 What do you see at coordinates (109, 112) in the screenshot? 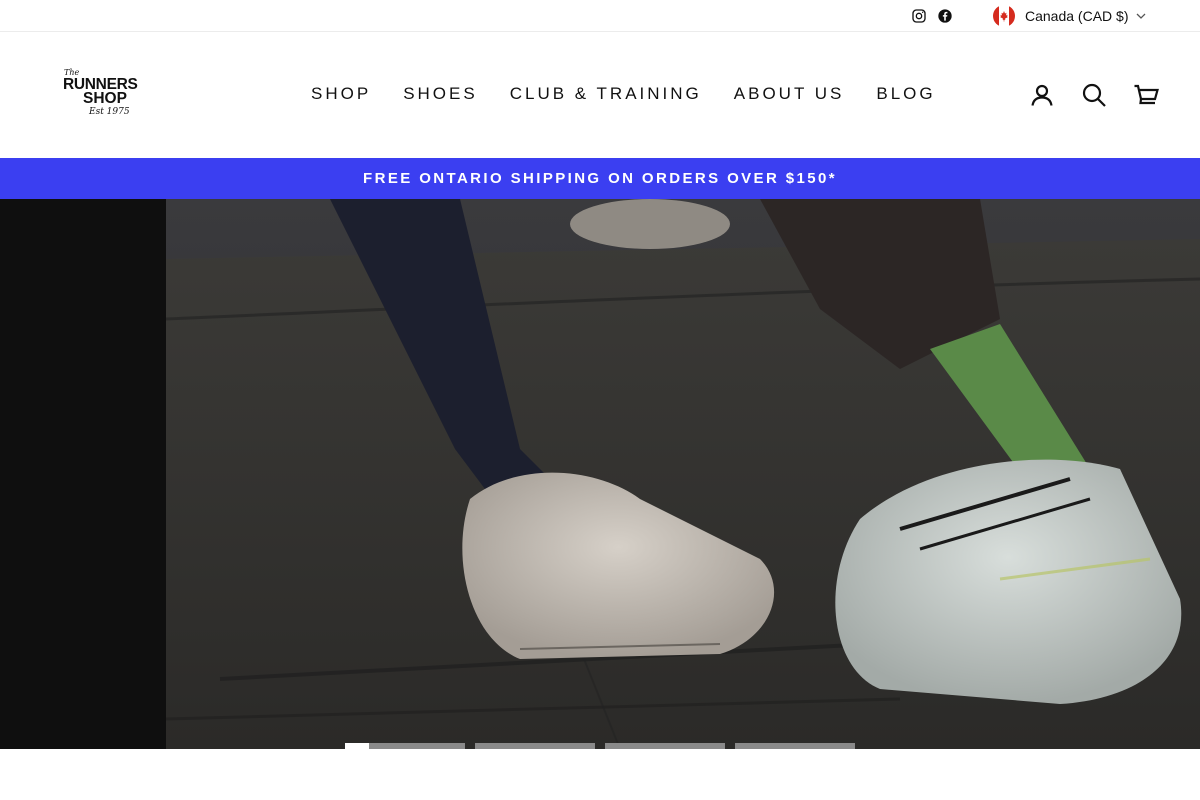
I see `svg-text: Est 1975` at bounding box center [109, 112].